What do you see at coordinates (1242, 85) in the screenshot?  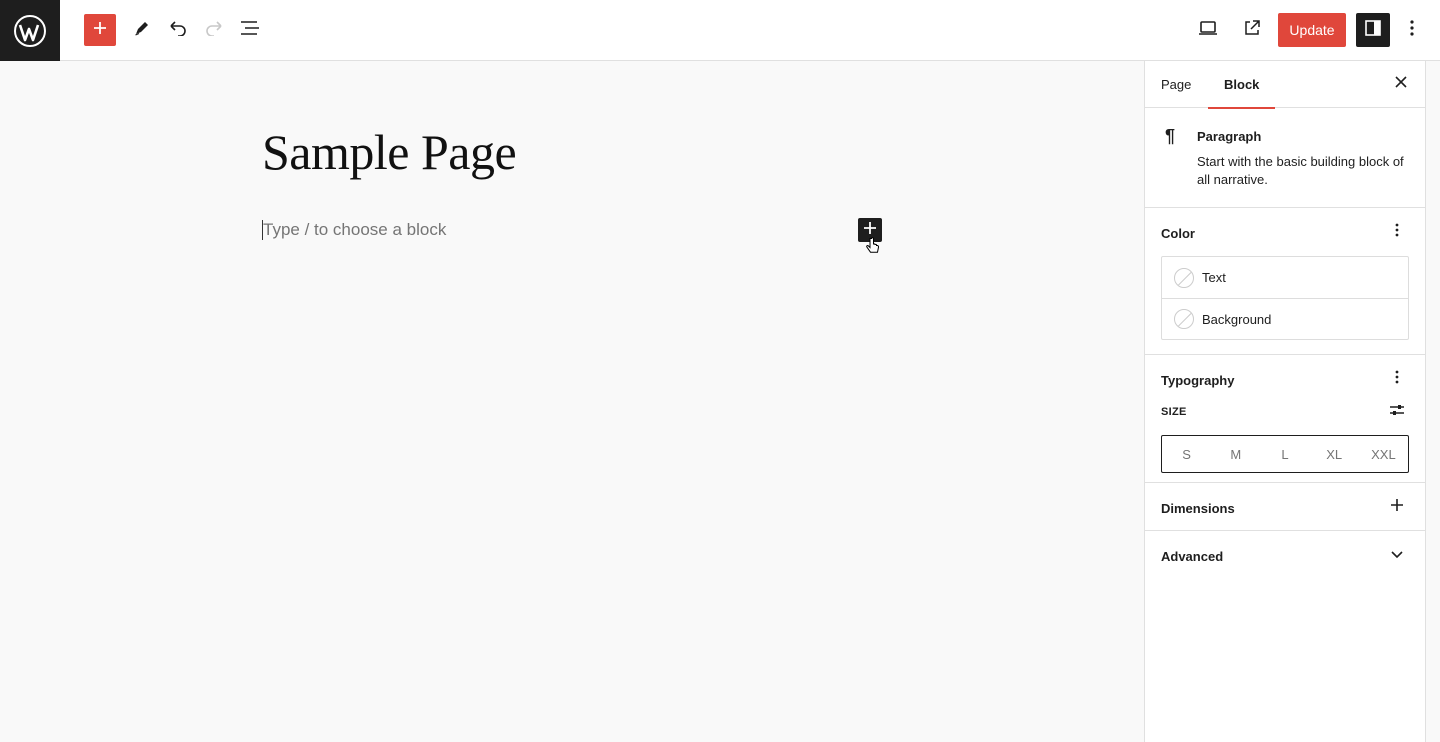 I see `tab-block: Block` at bounding box center [1242, 85].